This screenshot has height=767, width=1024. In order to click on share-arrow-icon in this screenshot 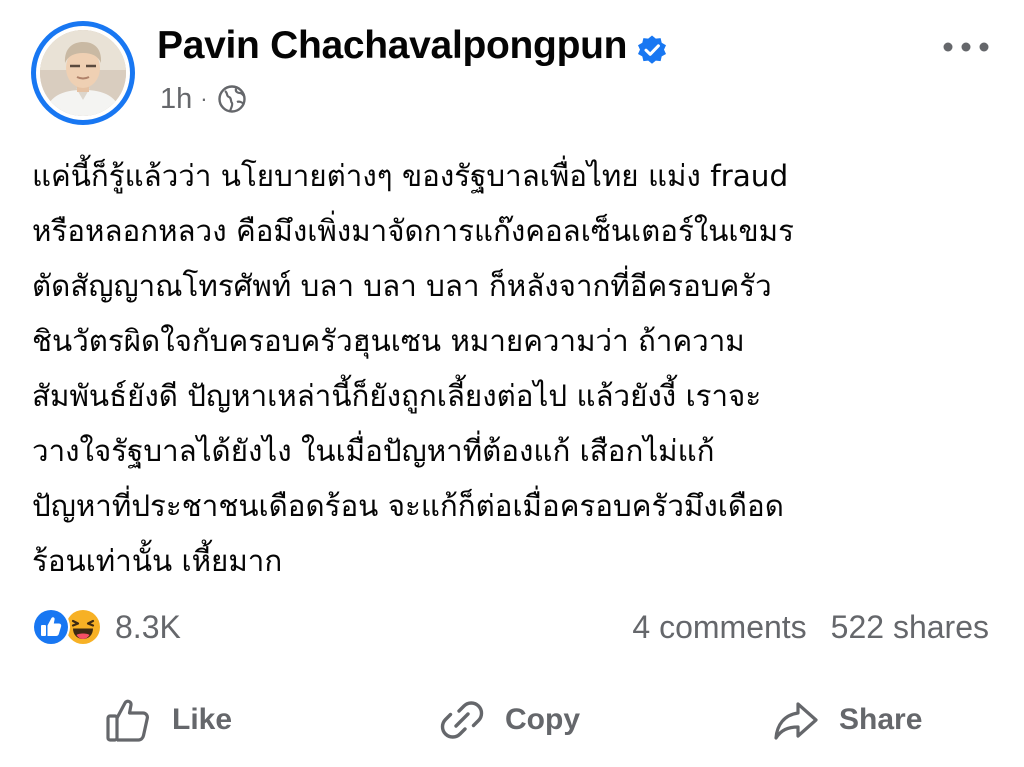, I will do `click(796, 721)`.